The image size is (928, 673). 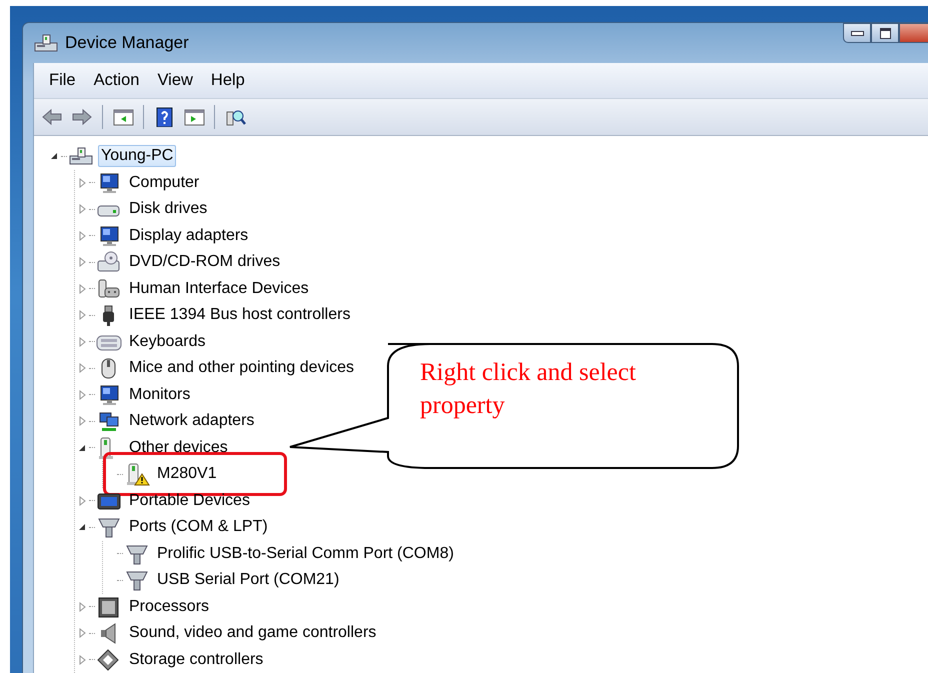 I want to click on tree-item: Sound, video and game controllers, so click(x=253, y=633).